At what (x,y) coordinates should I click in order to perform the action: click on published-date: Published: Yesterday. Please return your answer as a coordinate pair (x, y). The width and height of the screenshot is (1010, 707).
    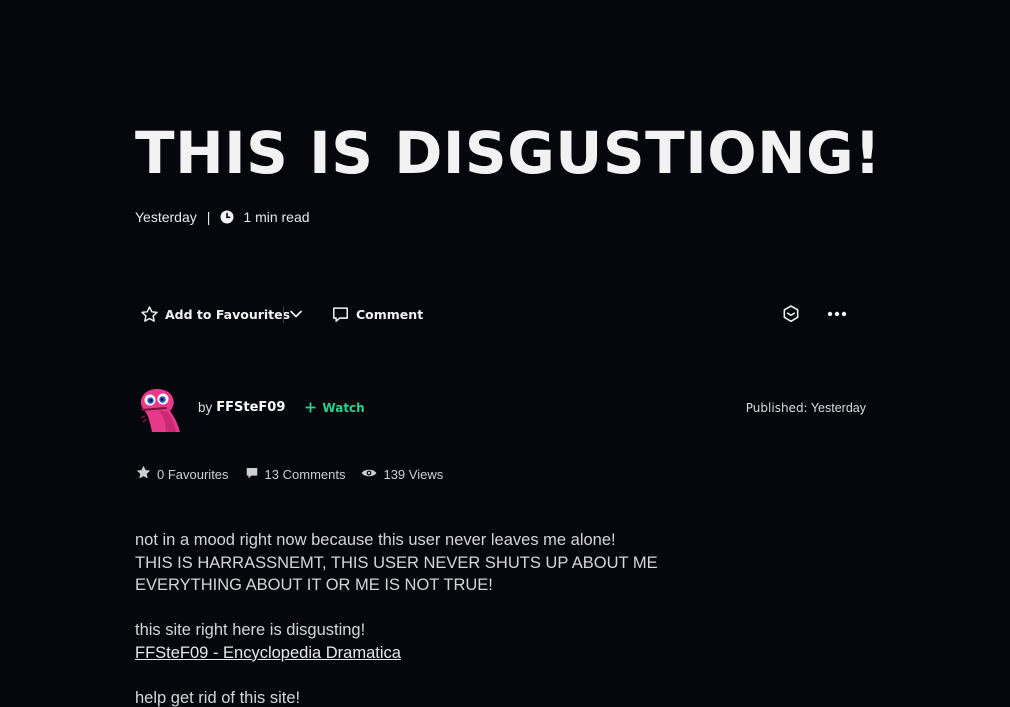
    Looking at the image, I should click on (806, 408).